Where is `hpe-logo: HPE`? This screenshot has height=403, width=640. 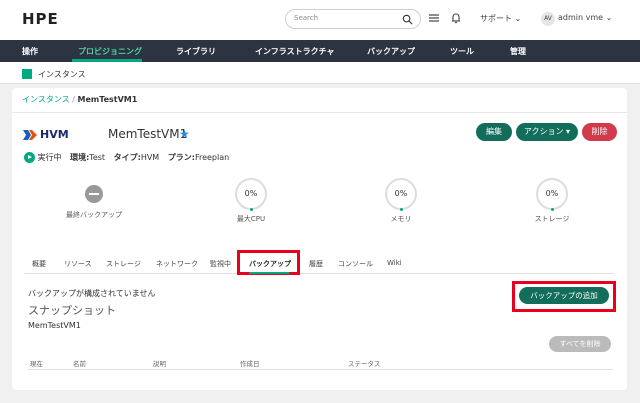
hpe-logo: HPE is located at coordinates (40, 19).